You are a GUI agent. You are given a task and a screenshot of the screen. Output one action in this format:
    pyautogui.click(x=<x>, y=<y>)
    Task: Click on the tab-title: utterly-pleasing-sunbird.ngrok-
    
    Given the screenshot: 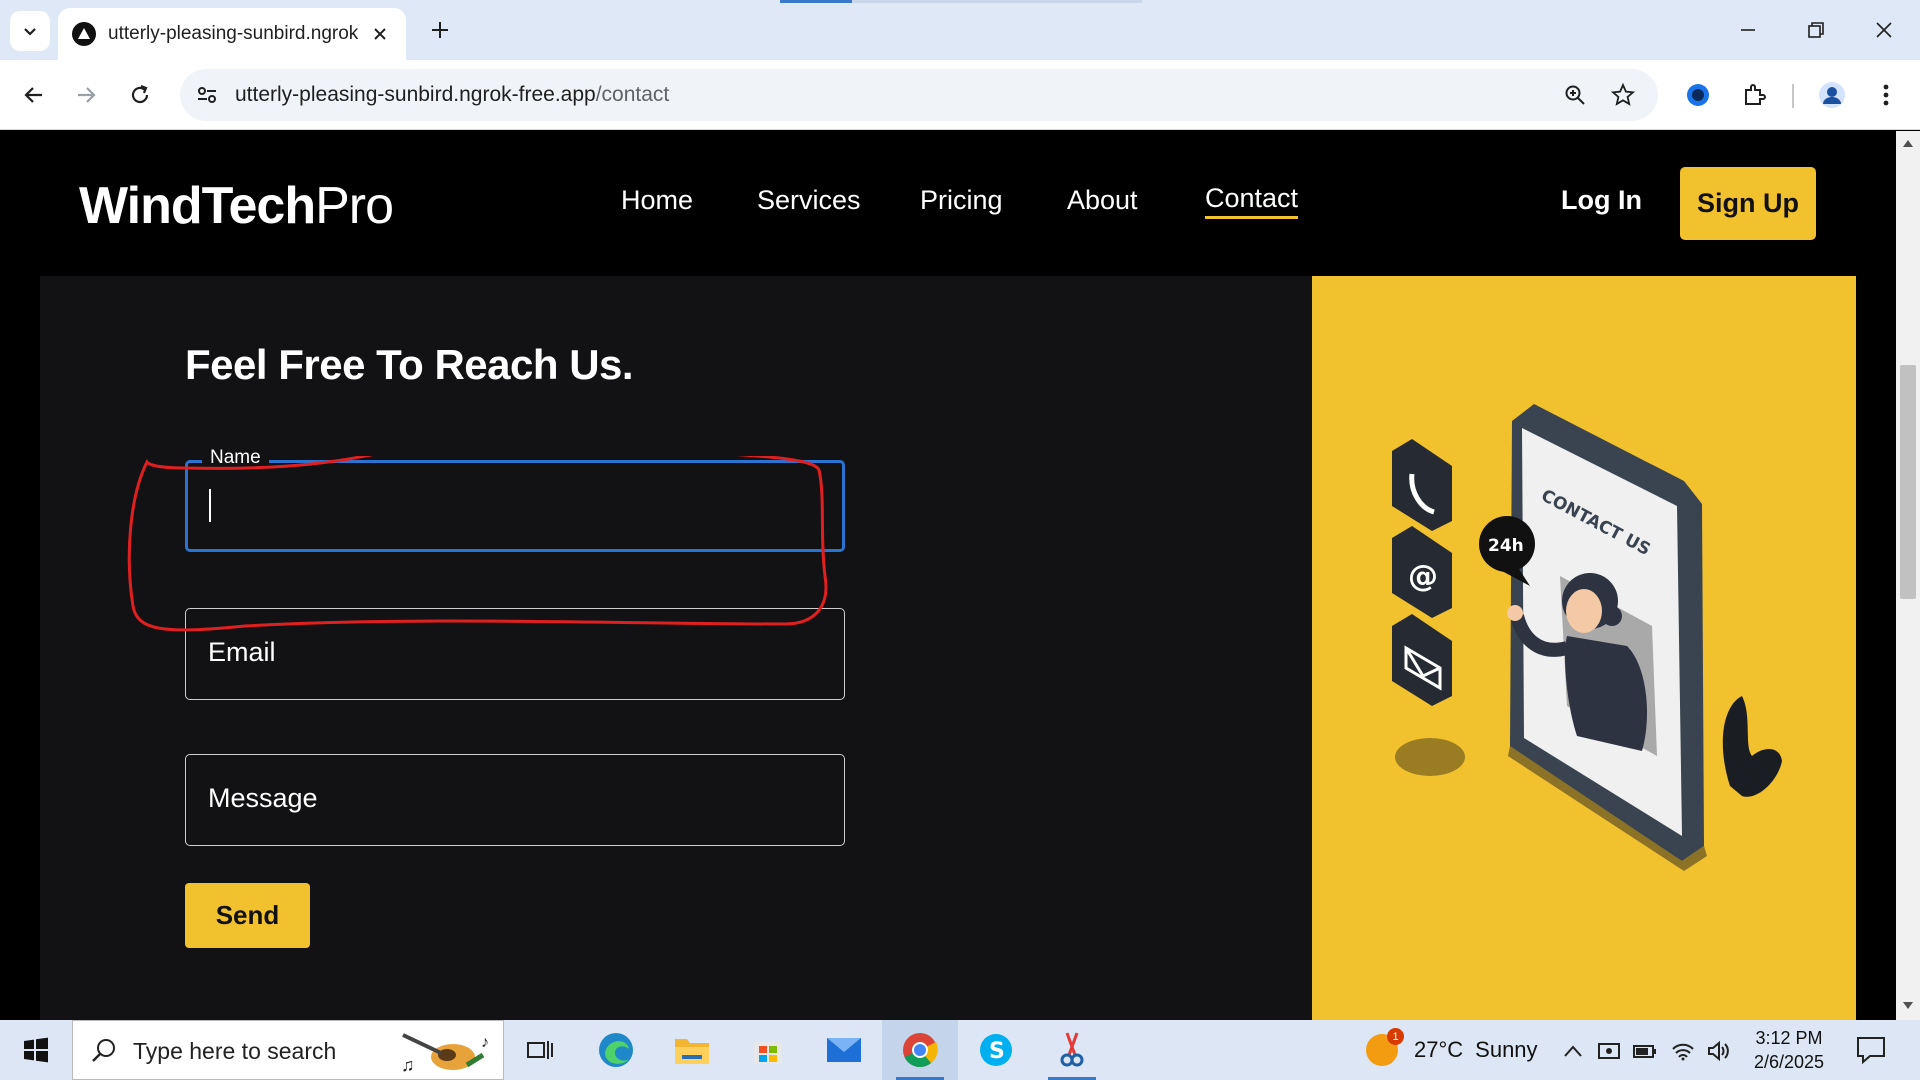 What is the action you would take?
    pyautogui.click(x=233, y=33)
    